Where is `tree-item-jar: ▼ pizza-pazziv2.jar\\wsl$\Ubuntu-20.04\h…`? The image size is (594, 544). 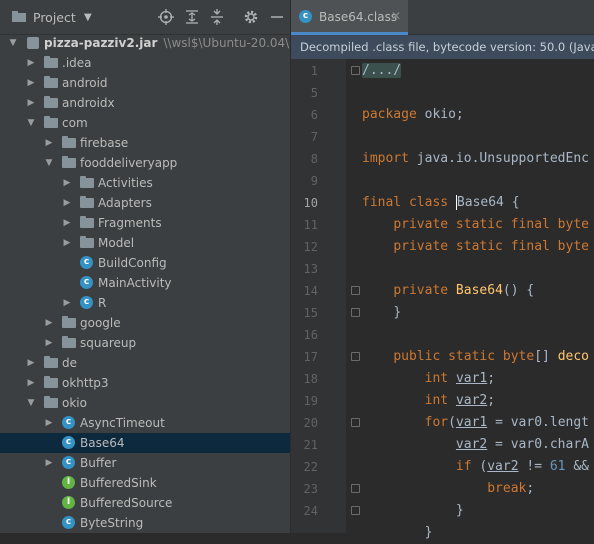 tree-item-jar: ▼ pizza-pazziv2.jar\\wsl$\Ubuntu-20.04\h… is located at coordinates (145, 43).